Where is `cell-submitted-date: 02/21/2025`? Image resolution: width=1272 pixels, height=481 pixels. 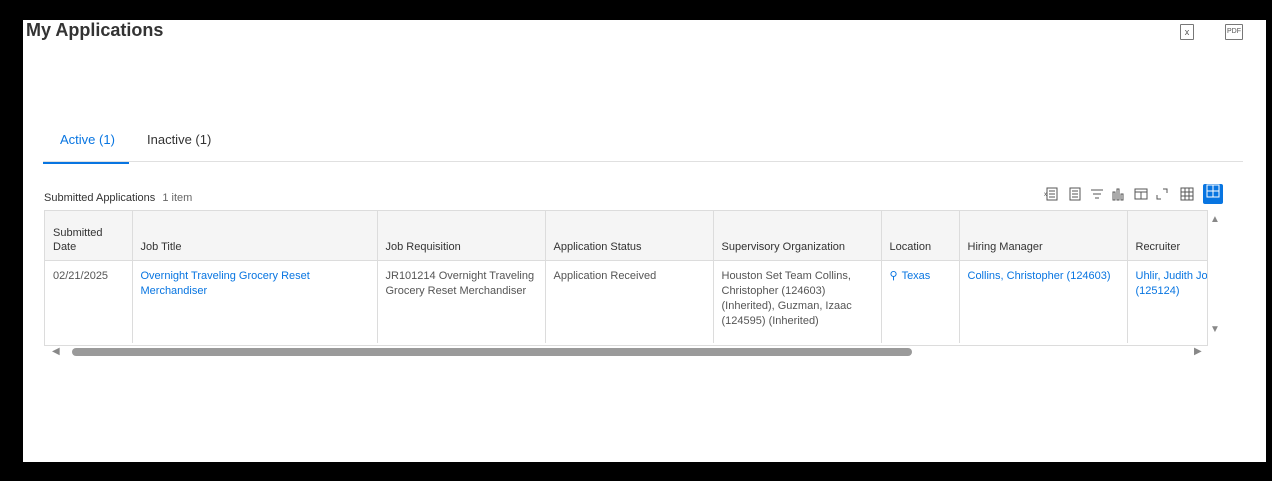 cell-submitted-date: 02/21/2025 is located at coordinates (89, 301).